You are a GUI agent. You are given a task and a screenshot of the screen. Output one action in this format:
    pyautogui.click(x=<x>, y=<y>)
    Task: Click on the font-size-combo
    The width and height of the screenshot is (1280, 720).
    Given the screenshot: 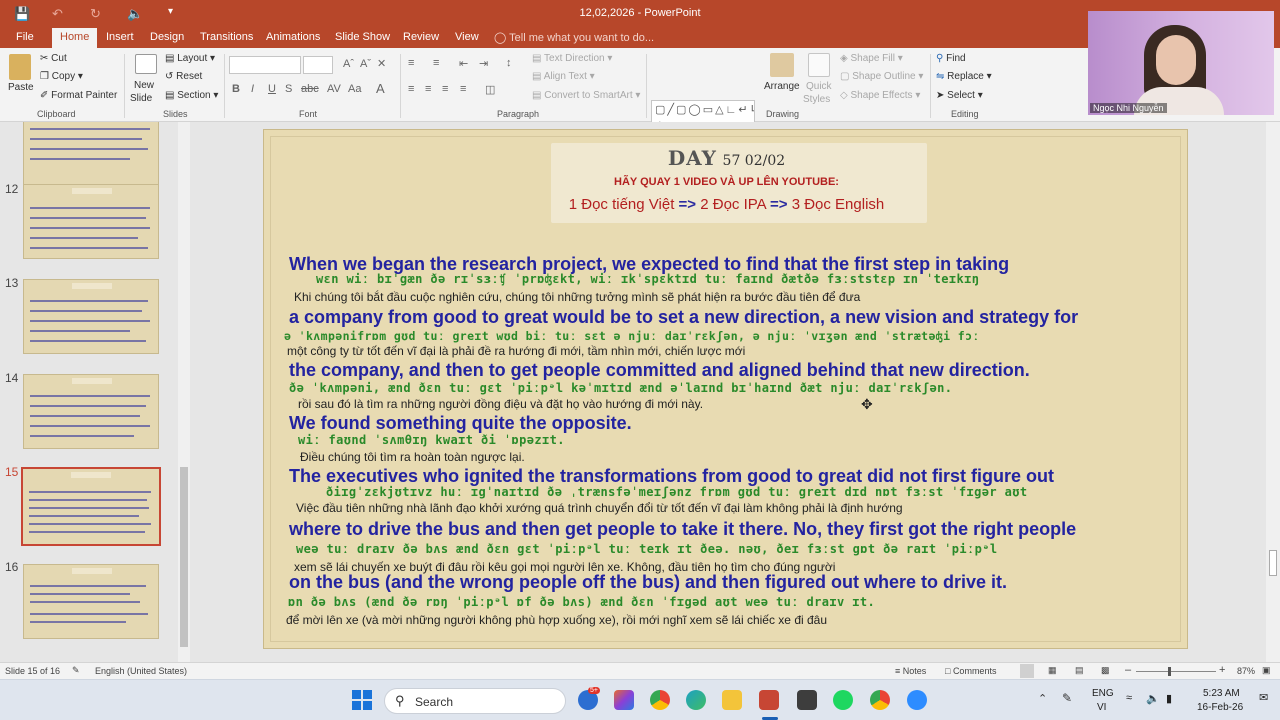 What is the action you would take?
    pyautogui.click(x=318, y=65)
    